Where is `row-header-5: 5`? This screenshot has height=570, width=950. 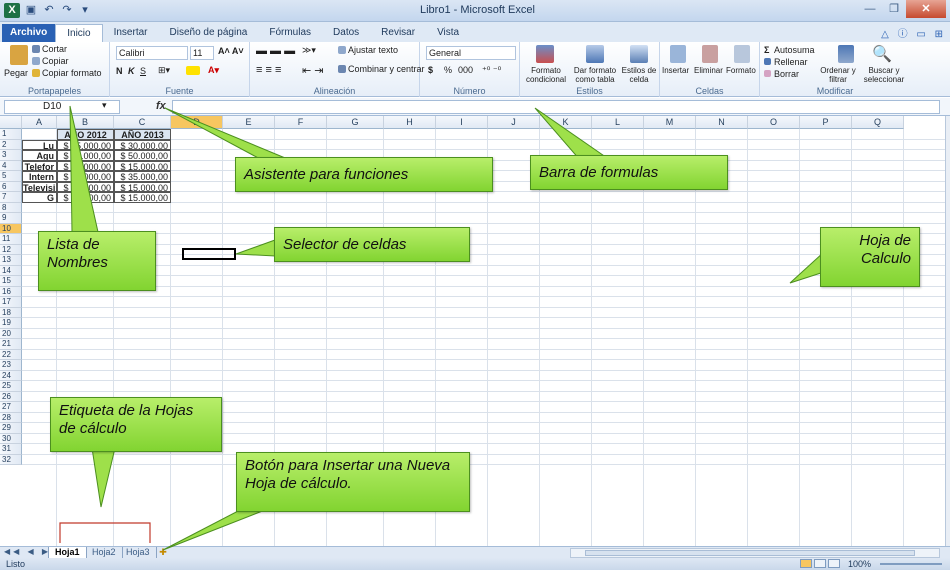 row-header-5: 5 is located at coordinates (11, 176).